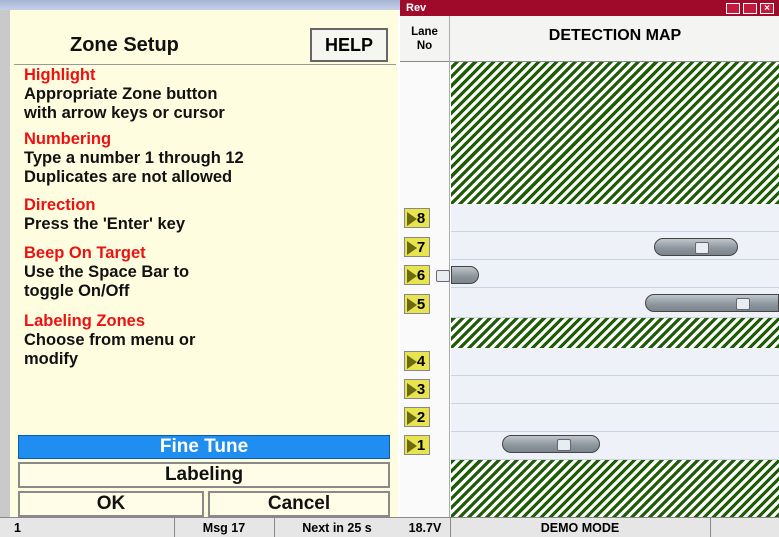 The height and width of the screenshot is (537, 779). I want to click on lane-button-8: 8, so click(417, 218).